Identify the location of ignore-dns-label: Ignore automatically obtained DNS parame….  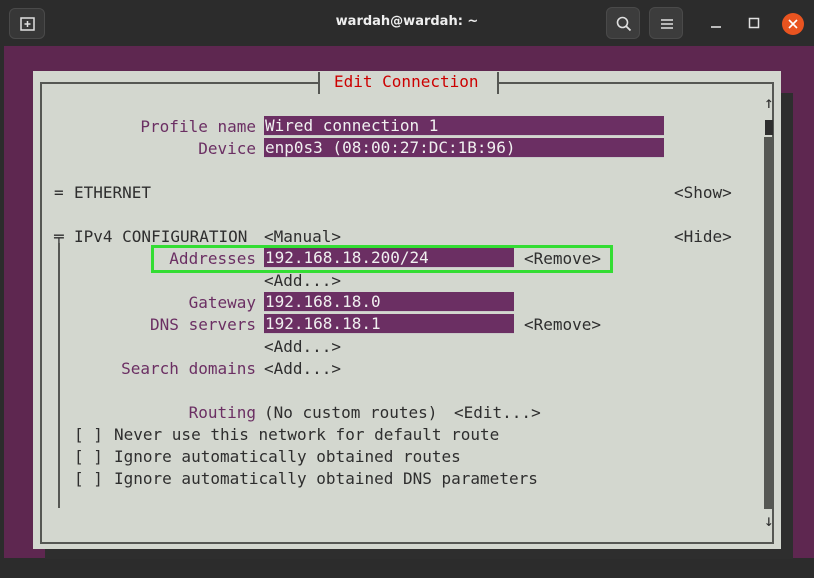
(326, 478).